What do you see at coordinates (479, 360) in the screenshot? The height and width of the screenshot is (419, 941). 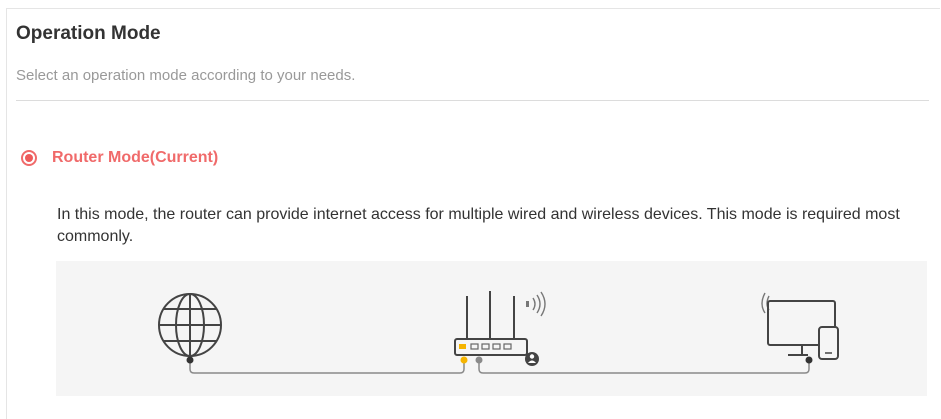 I see `router-lan-dot` at bounding box center [479, 360].